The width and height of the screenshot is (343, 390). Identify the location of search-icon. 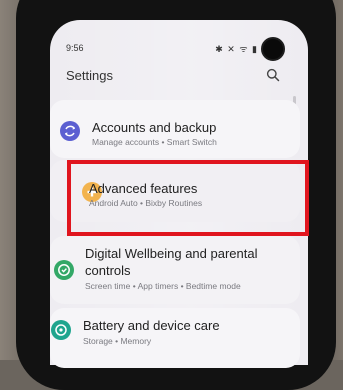
(273, 75).